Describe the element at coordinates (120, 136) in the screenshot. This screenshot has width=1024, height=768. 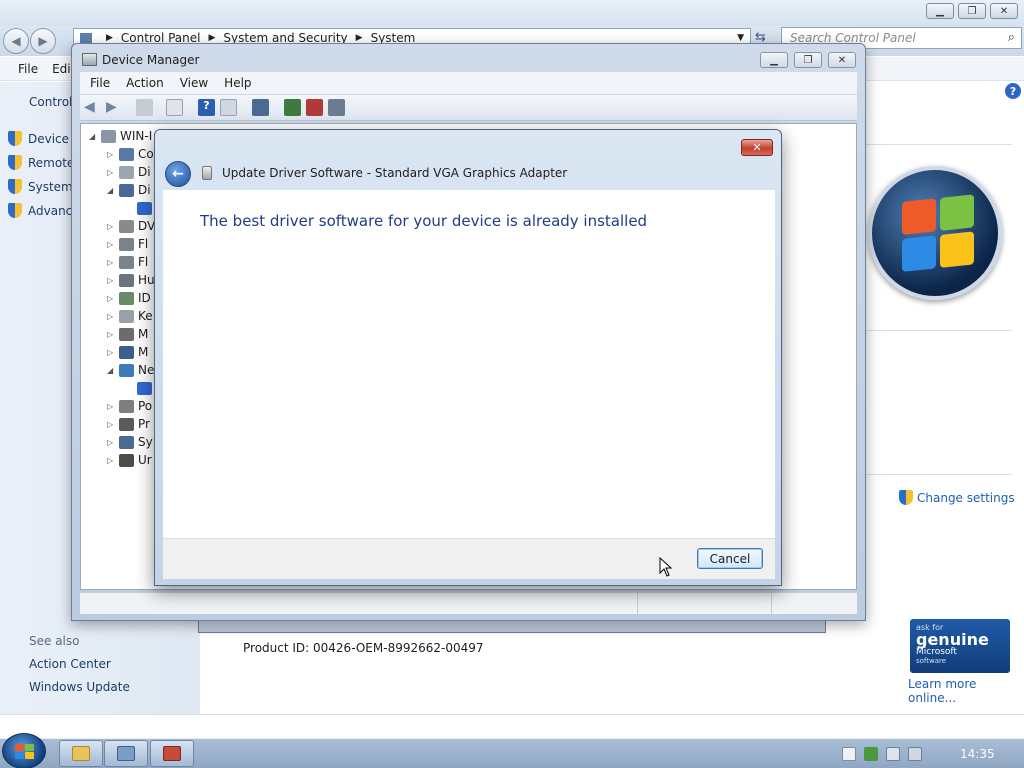
I see `tree-root: ◢ WIN-I` at that location.